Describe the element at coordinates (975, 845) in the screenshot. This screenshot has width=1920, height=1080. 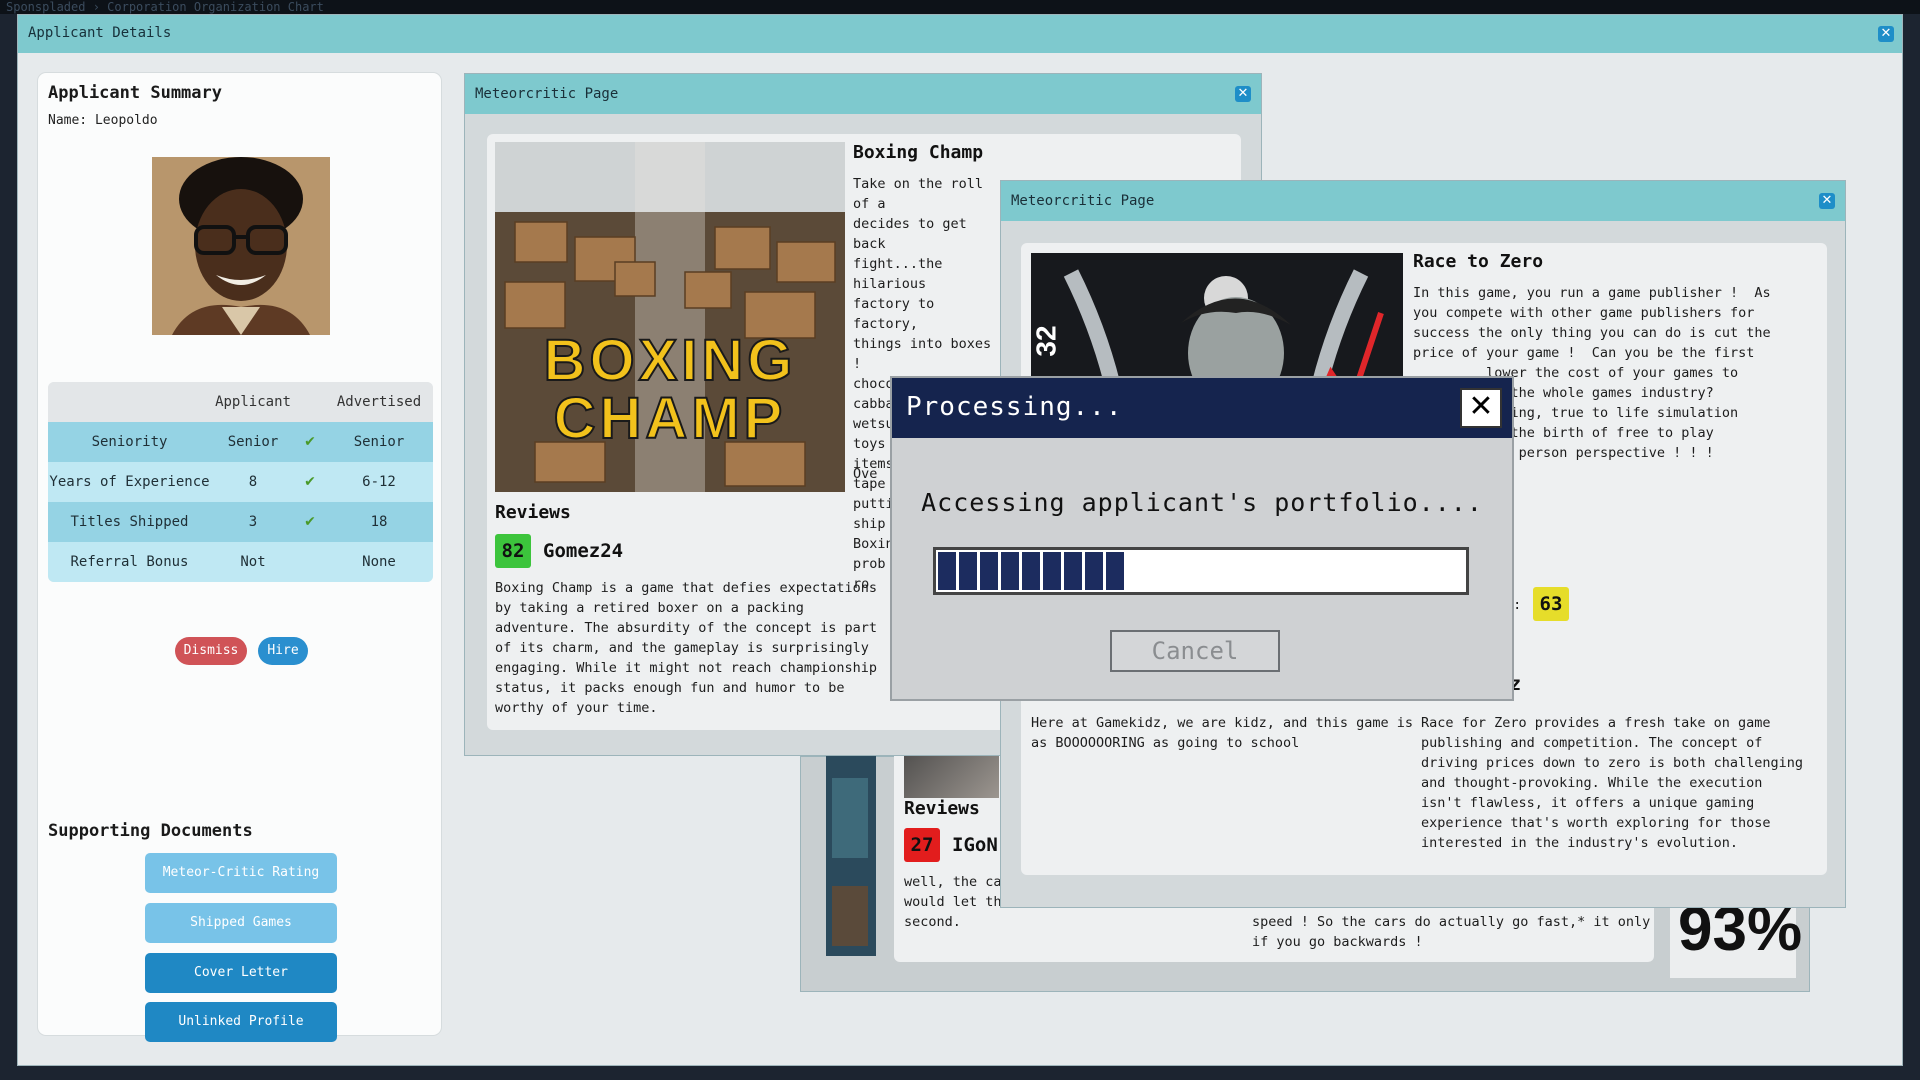
I see `reviewer-name: IGoN` at that location.